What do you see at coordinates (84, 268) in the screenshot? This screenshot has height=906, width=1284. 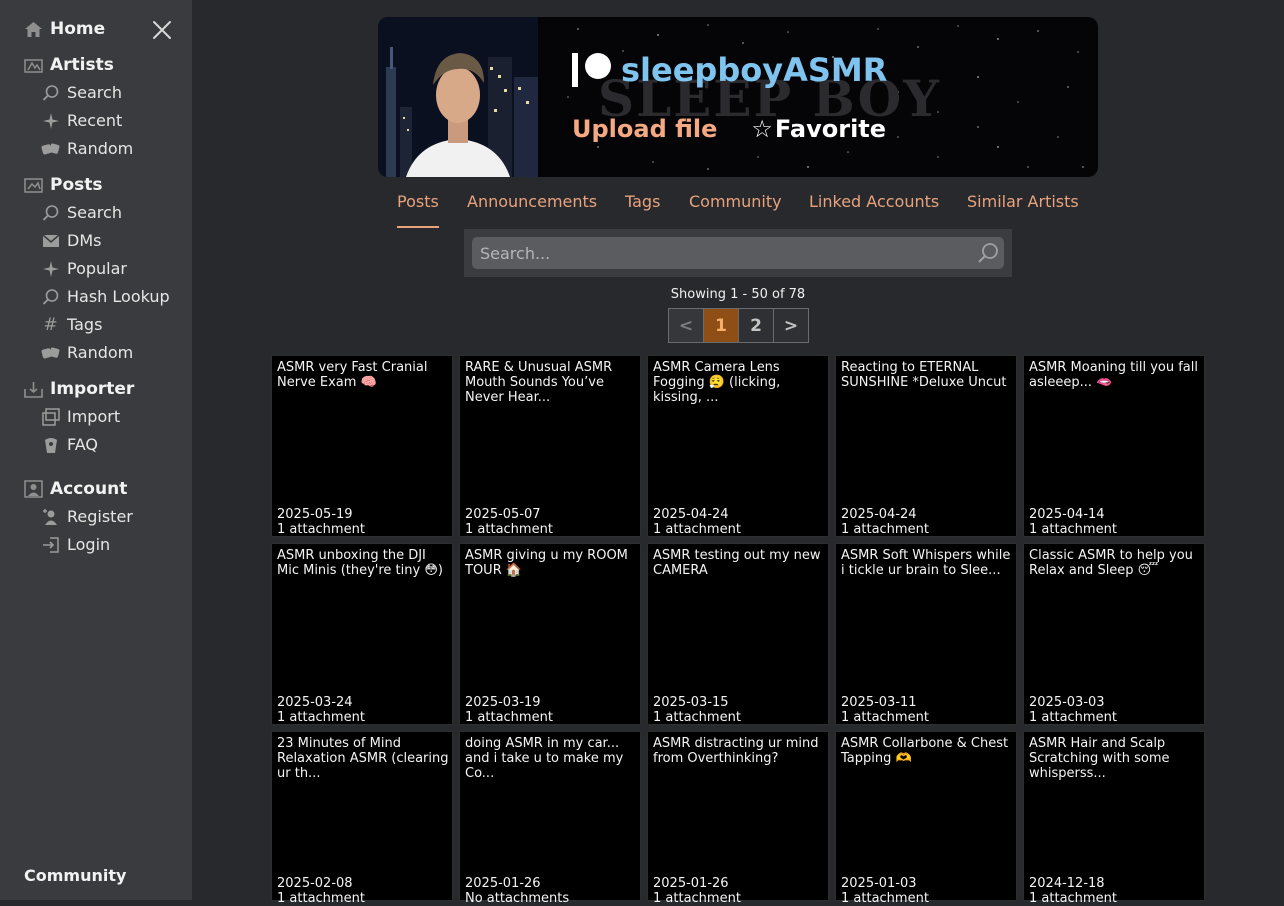 I see `sidebar-item-popular: Popular` at bounding box center [84, 268].